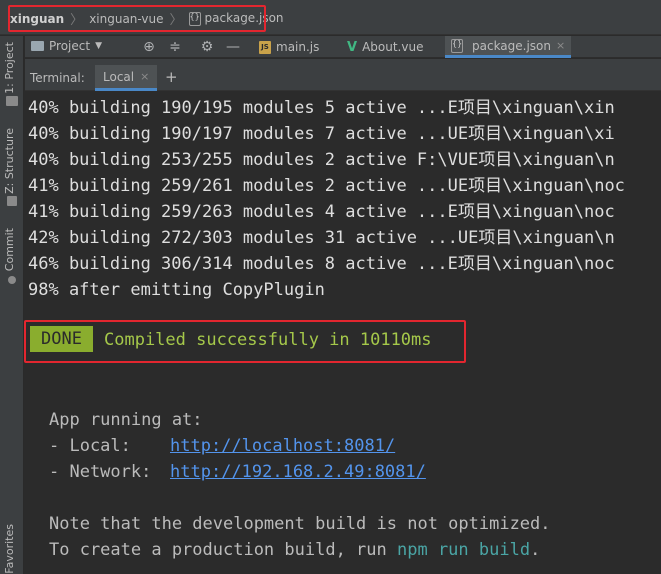 This screenshot has height=574, width=661. What do you see at coordinates (126, 420) in the screenshot?
I see `app-running-label: App running at:` at bounding box center [126, 420].